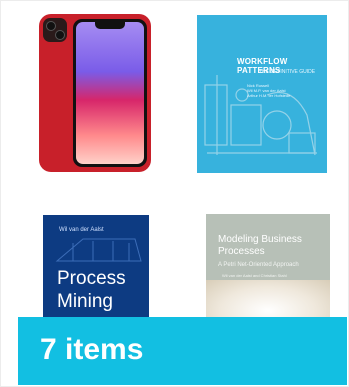  Describe the element at coordinates (258, 265) in the screenshot. I see `book-subtitle: A Petri Net-Oriented Approach` at that location.